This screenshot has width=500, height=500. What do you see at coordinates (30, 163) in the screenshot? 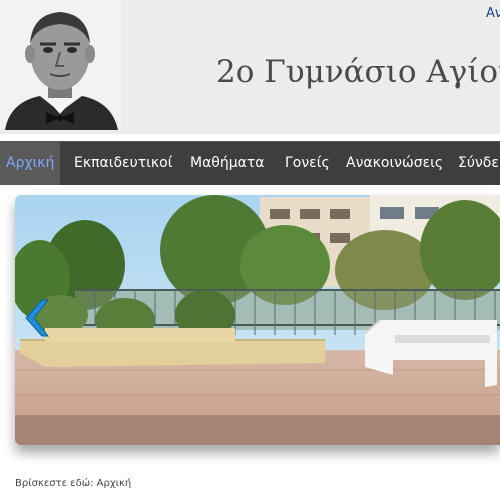
I see `nav-item-home: Αρχική` at bounding box center [30, 163].